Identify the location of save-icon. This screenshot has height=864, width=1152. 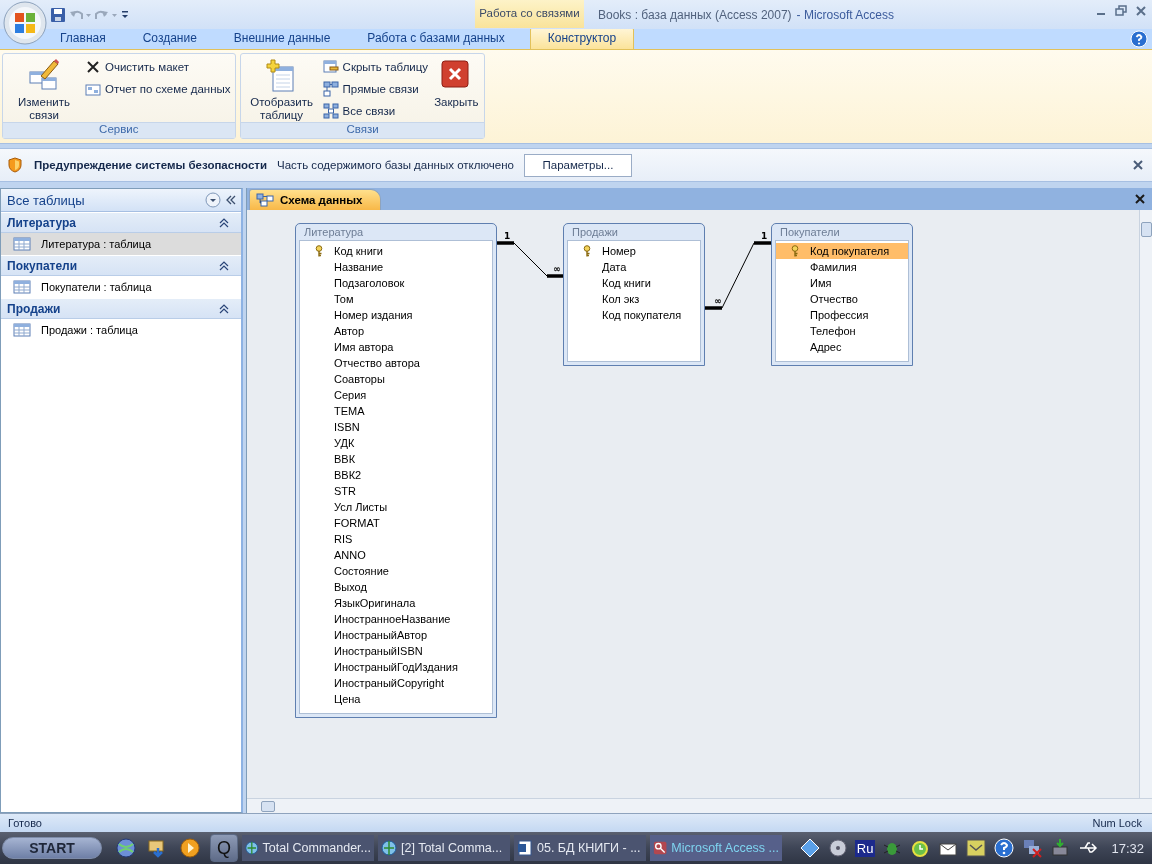
(58, 14).